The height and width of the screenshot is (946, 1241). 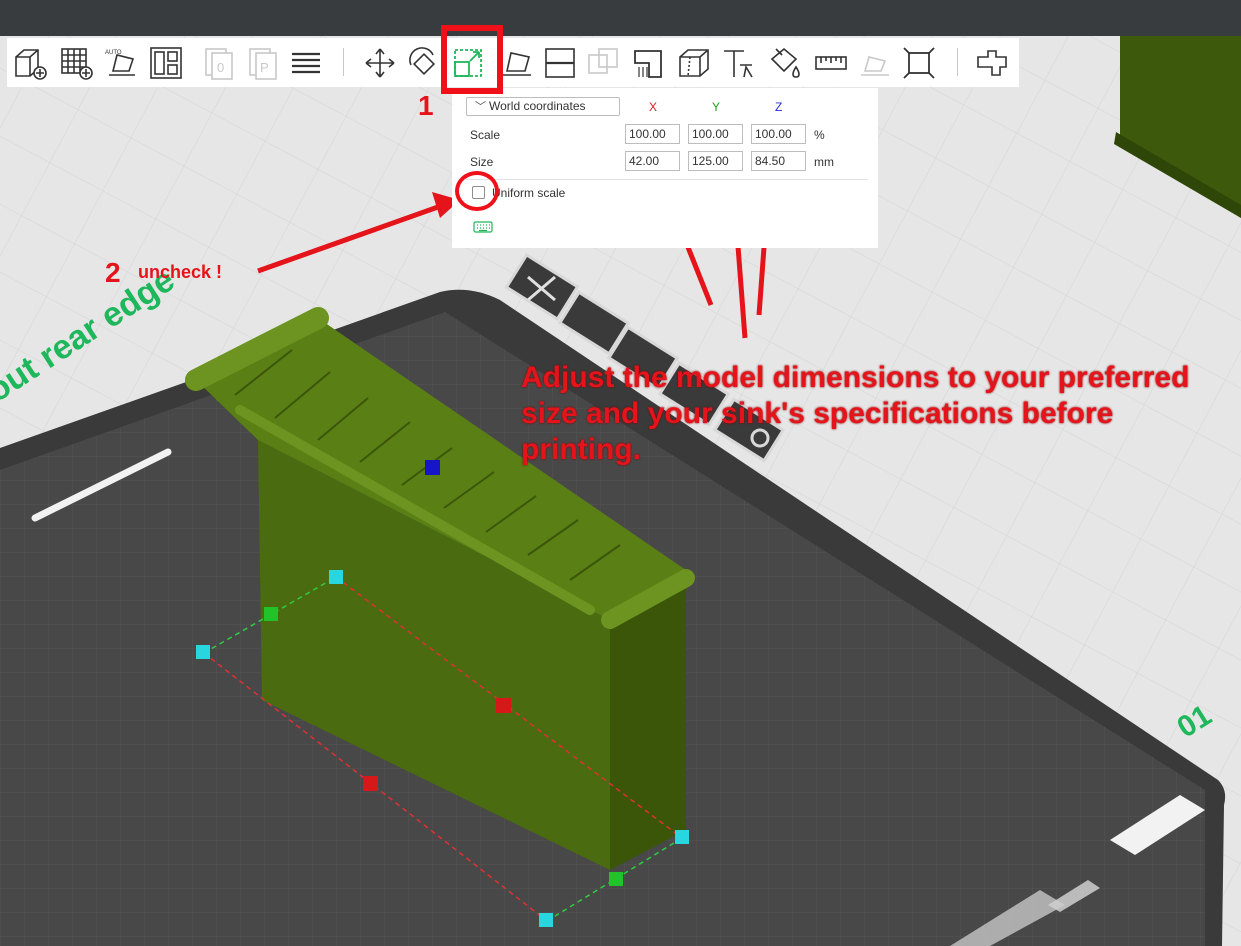 What do you see at coordinates (480, 107) in the screenshot?
I see `chevron-down-icon: ﹀` at bounding box center [480, 107].